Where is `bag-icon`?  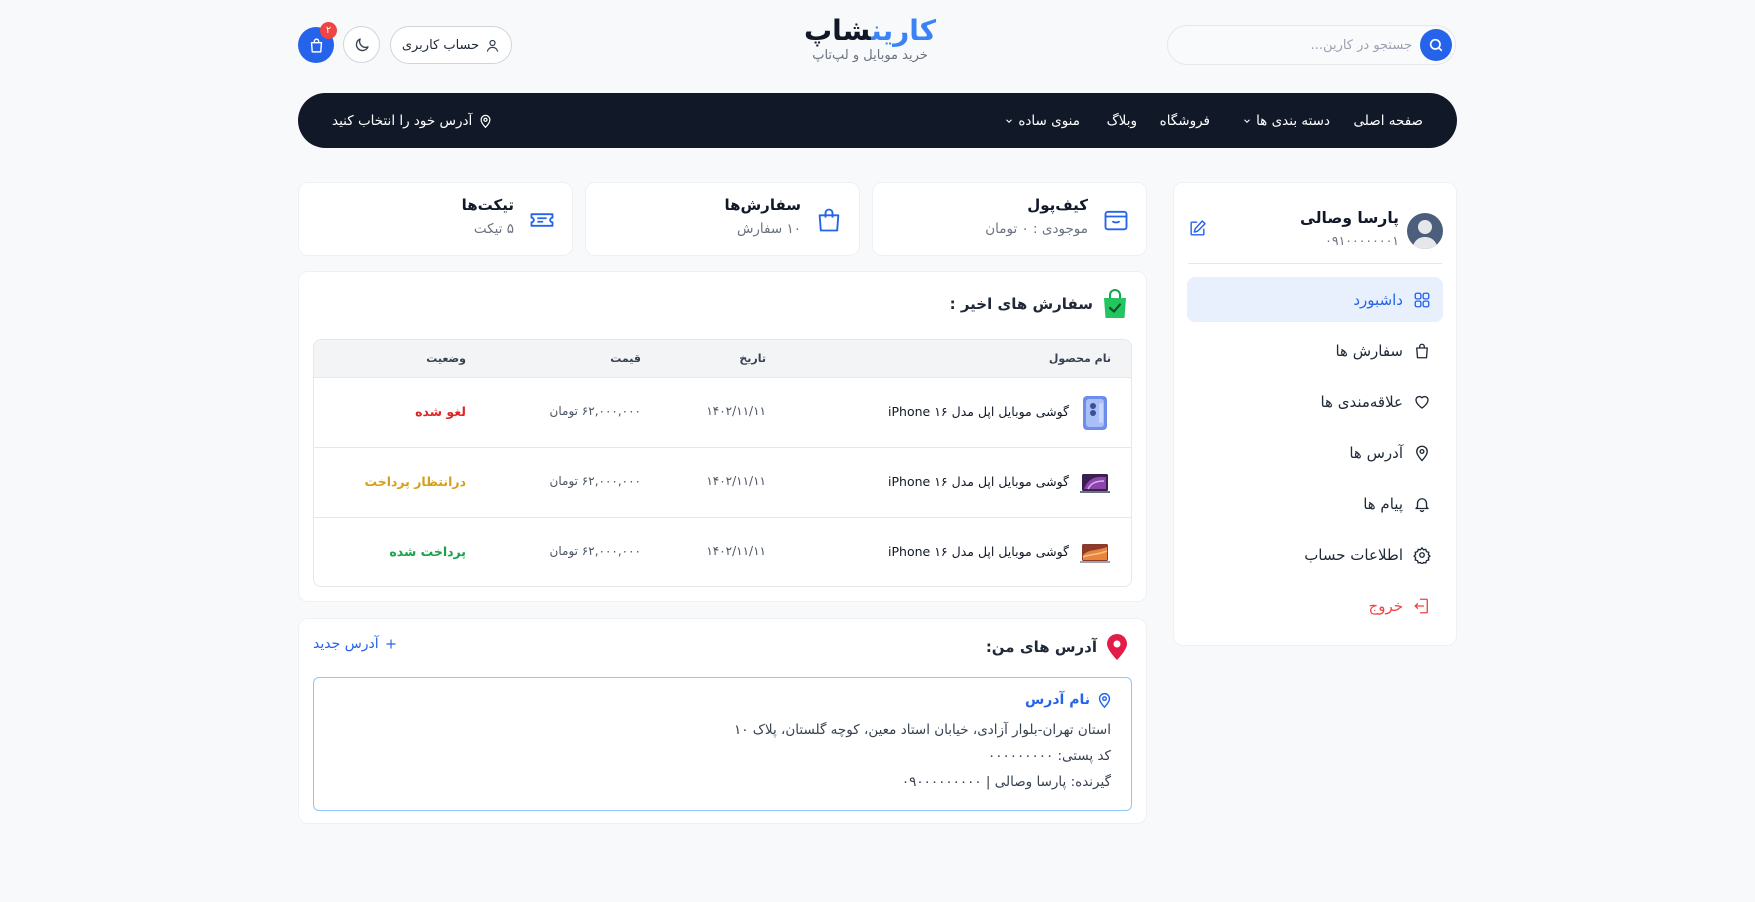
bag-icon is located at coordinates (1422, 350).